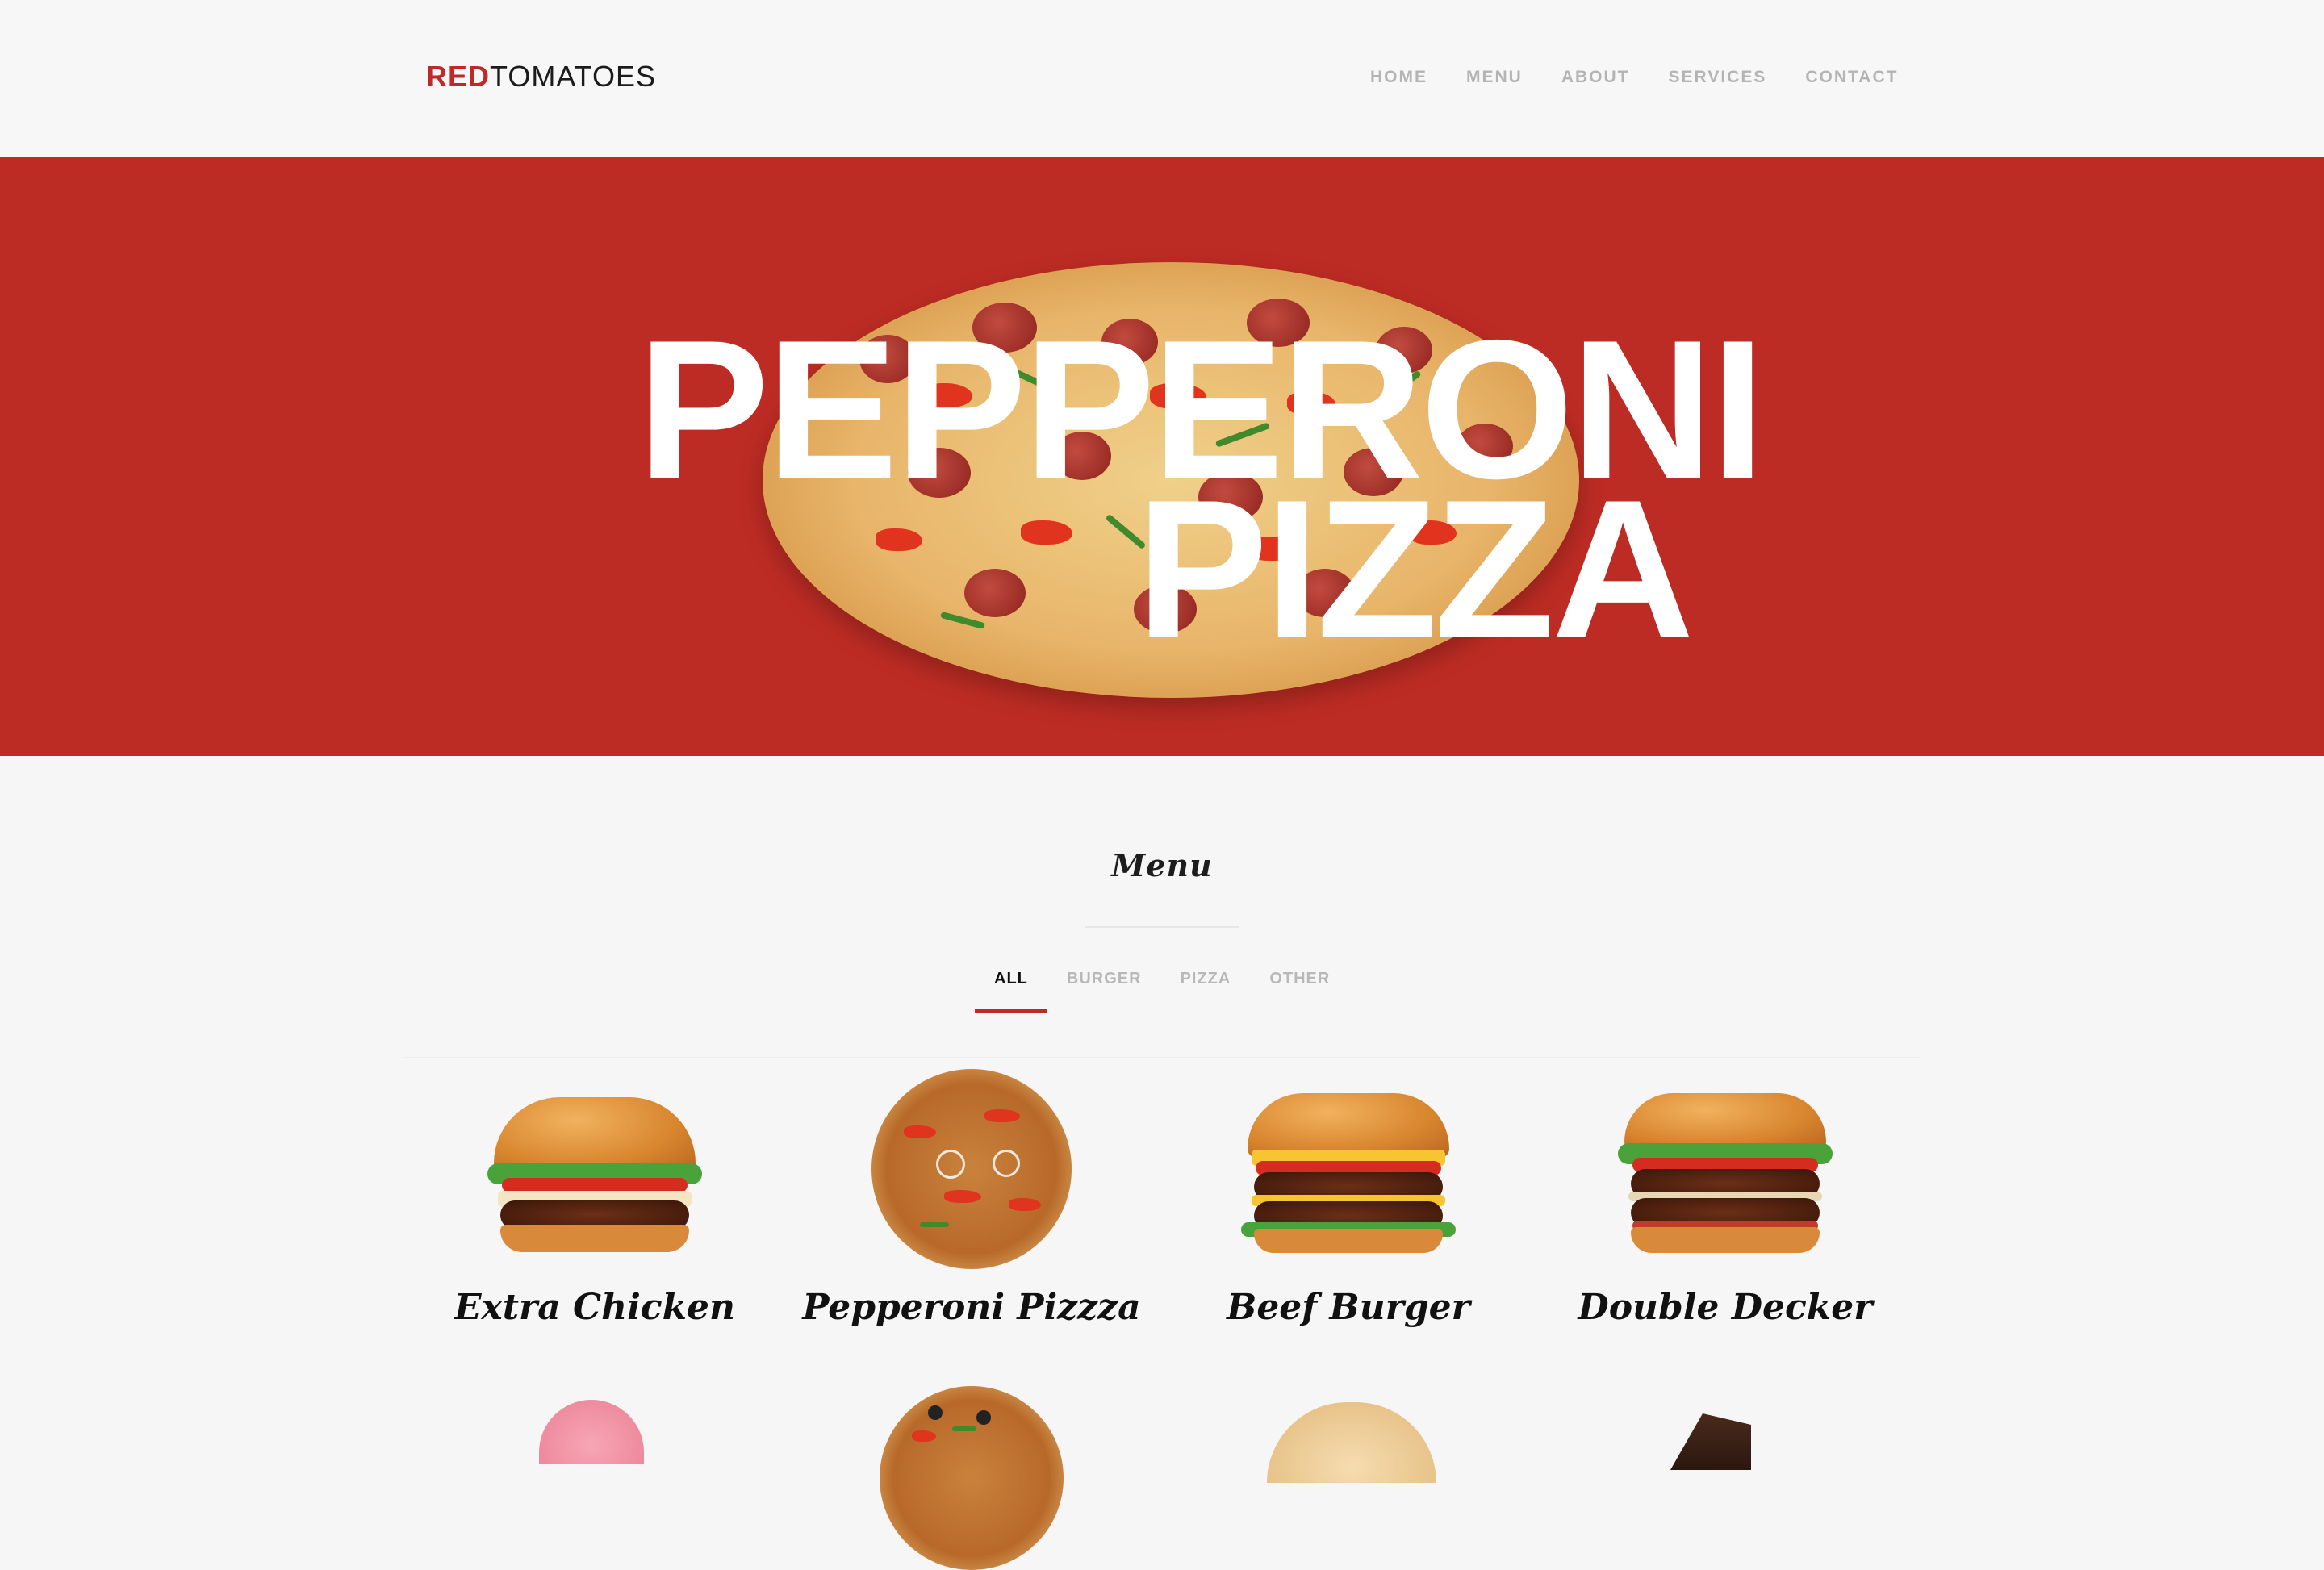 This screenshot has width=2324, height=1570. Describe the element at coordinates (1852, 77) in the screenshot. I see `nav-contact: CONTACT` at that location.